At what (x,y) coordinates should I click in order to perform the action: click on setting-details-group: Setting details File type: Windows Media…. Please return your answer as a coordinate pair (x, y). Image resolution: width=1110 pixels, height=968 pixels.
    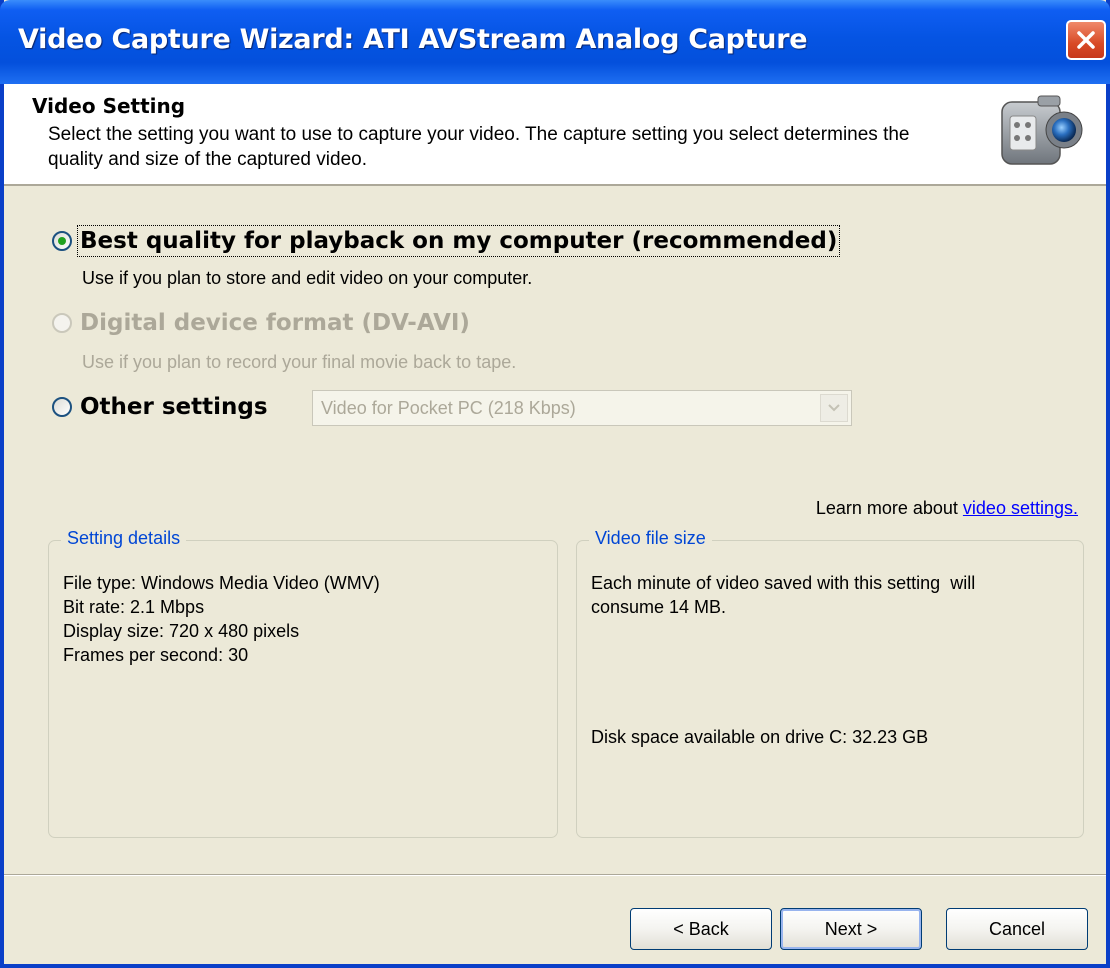
    Looking at the image, I should click on (303, 683).